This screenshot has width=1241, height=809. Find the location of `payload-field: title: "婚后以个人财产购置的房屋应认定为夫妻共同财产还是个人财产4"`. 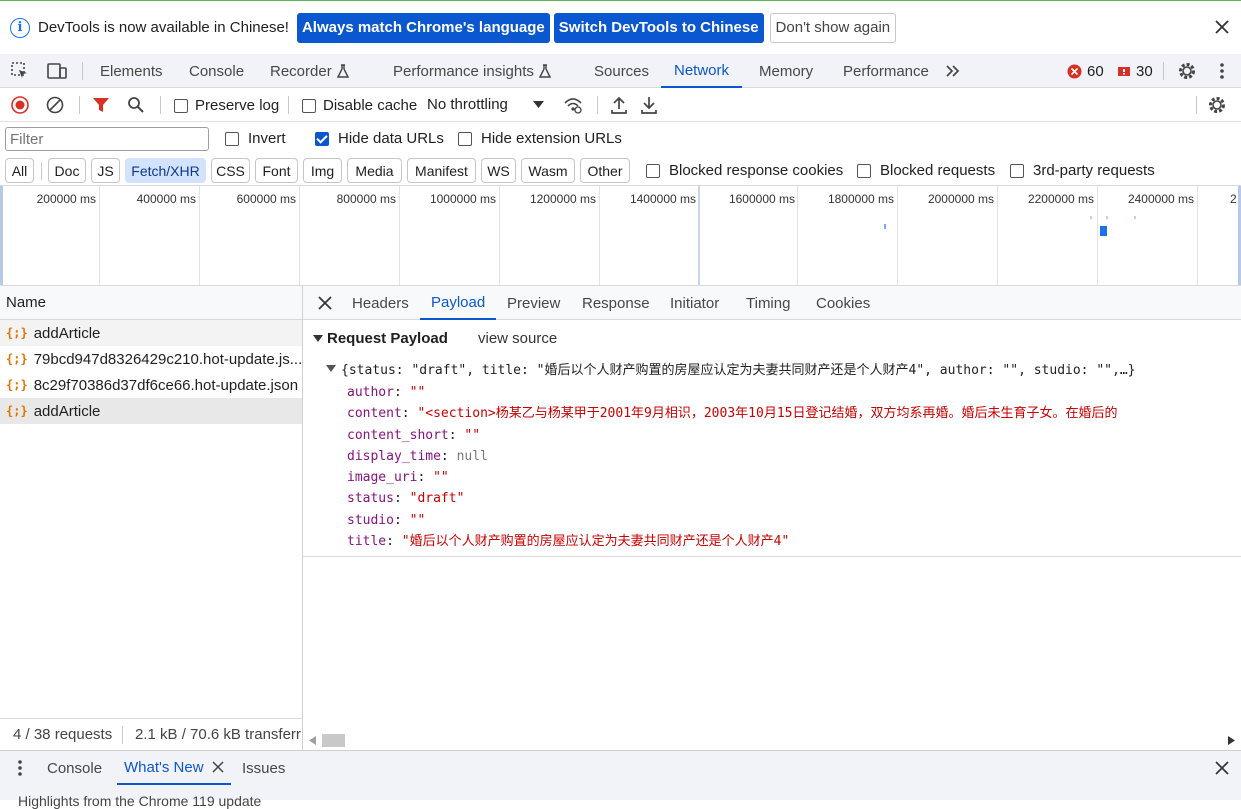

payload-field: title: "婚后以个人财产购置的房屋应认定为夫妻共同财产还是个人财产4" is located at coordinates (732, 541).